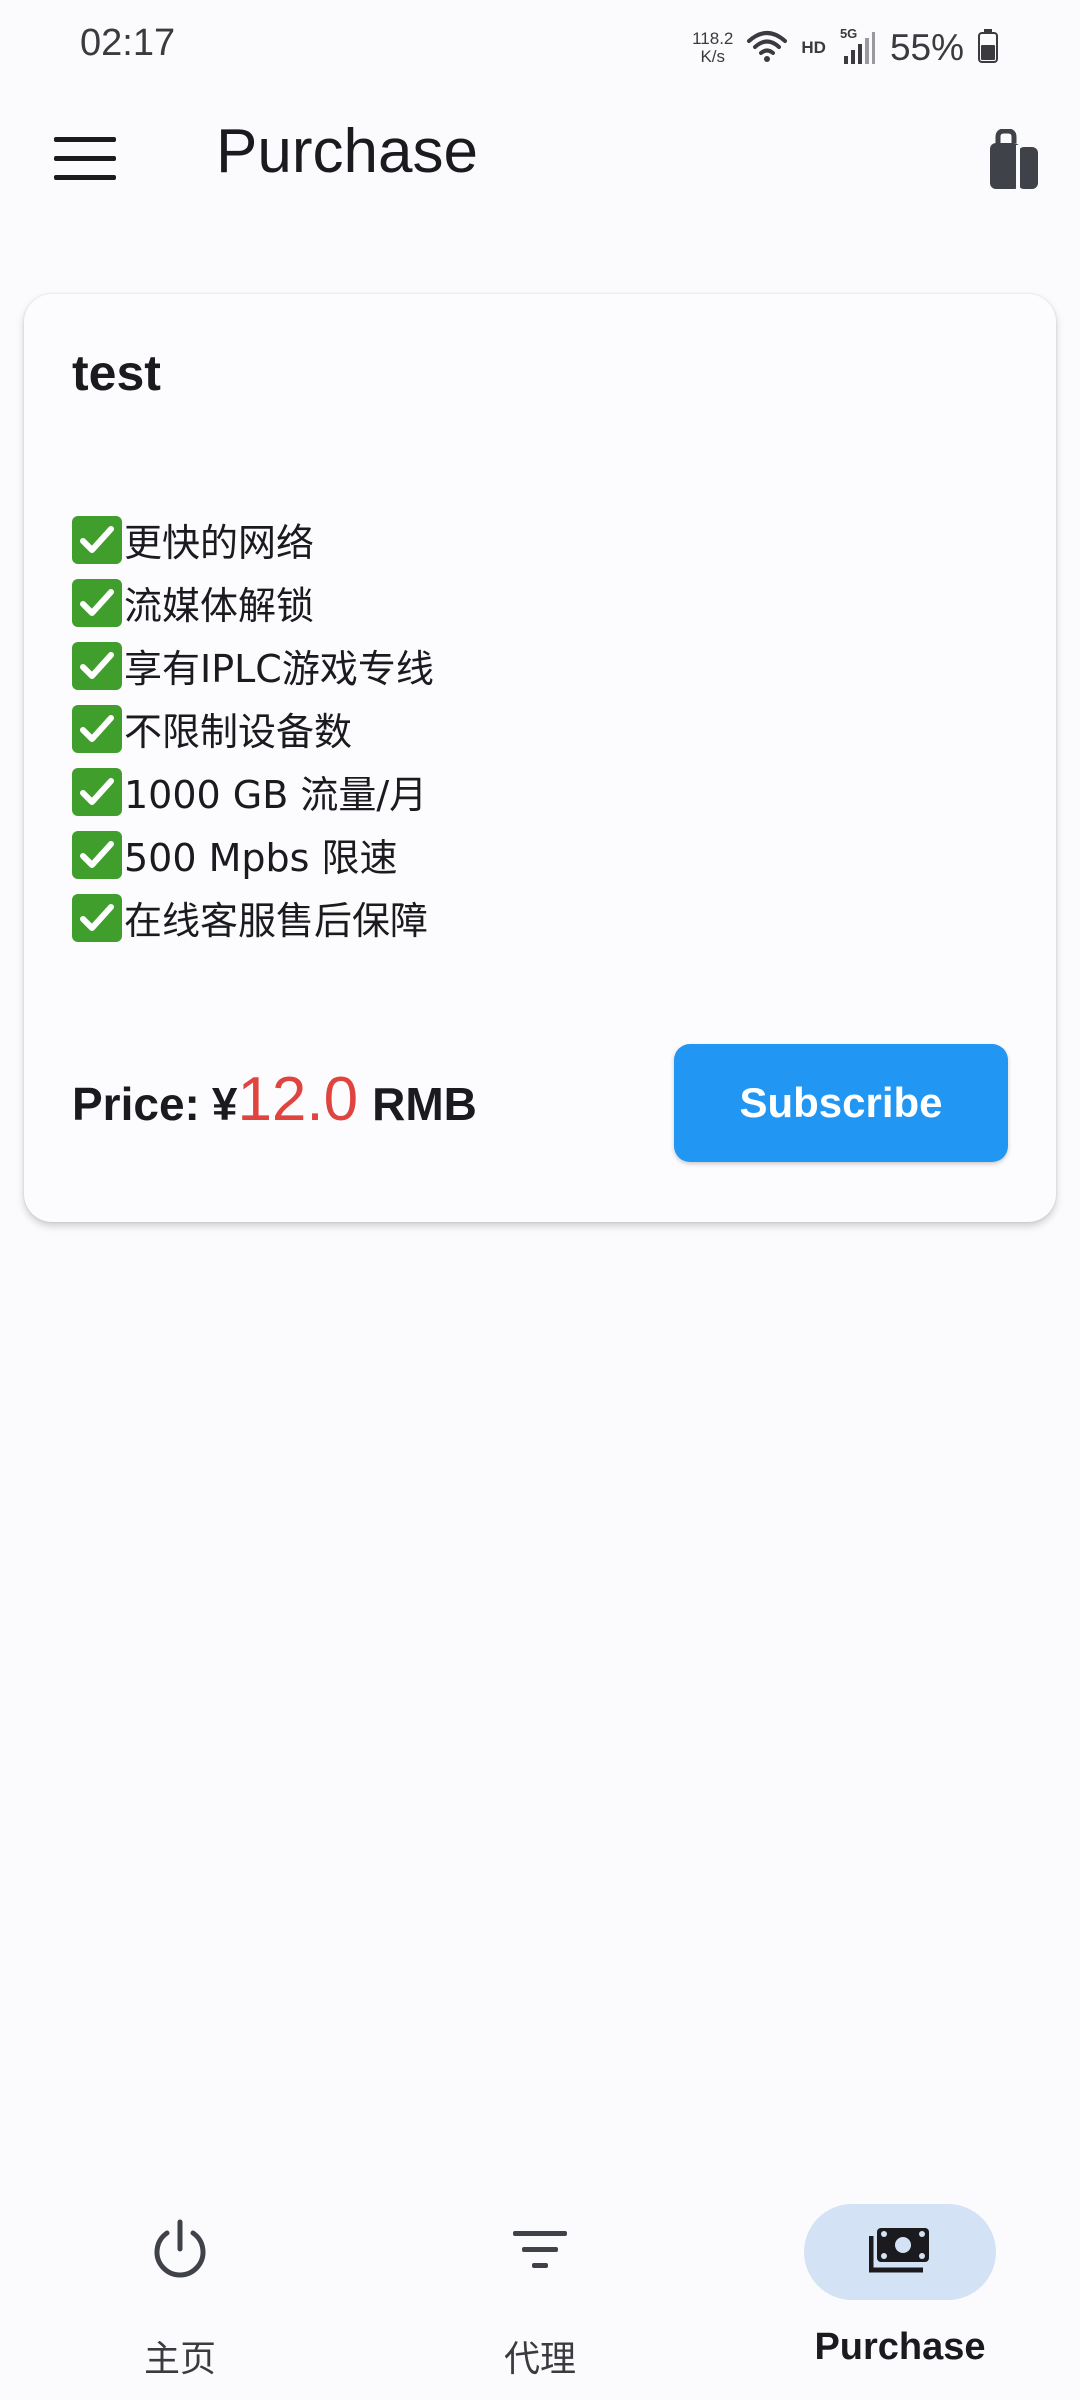 The image size is (1080, 2400). Describe the element at coordinates (261, 858) in the screenshot. I see `feature-text: 500 Mpbs 限速` at that location.